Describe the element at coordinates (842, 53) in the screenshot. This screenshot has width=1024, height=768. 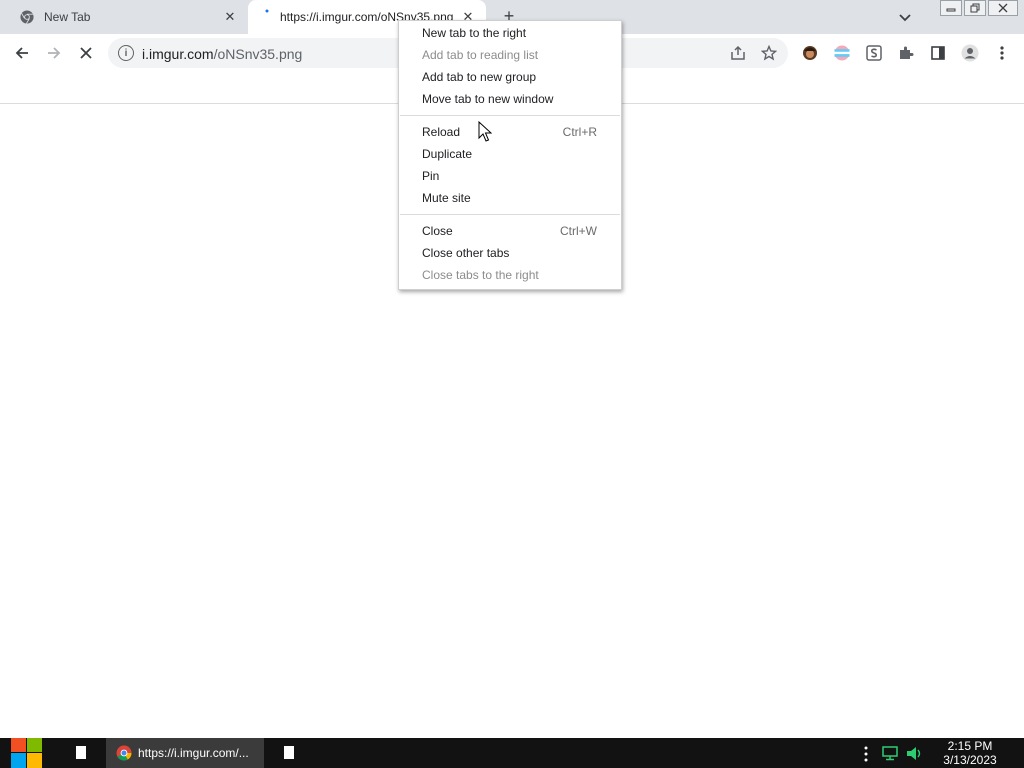
I see `extension-flag-icon` at that location.